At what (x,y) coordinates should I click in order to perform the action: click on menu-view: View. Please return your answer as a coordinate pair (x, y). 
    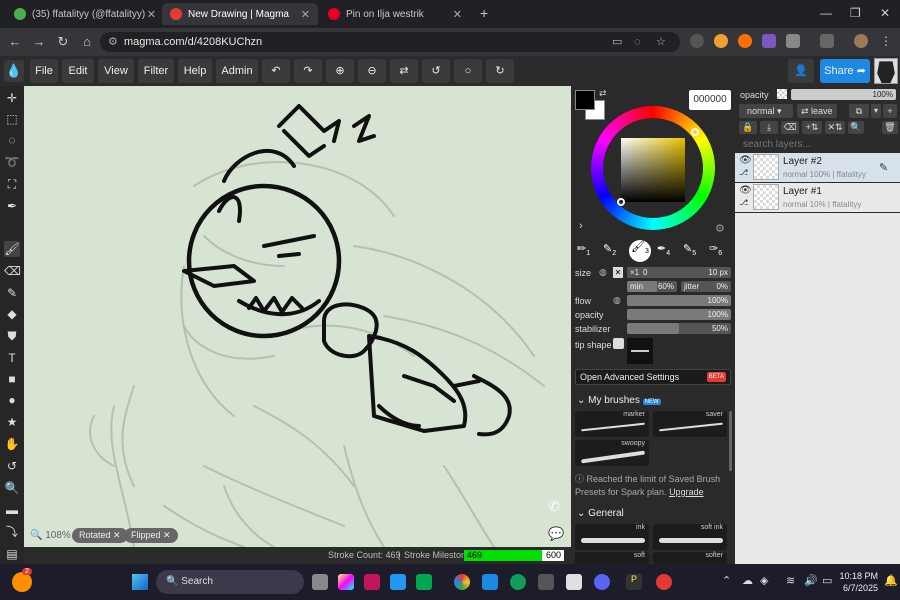
    Looking at the image, I should click on (116, 71).